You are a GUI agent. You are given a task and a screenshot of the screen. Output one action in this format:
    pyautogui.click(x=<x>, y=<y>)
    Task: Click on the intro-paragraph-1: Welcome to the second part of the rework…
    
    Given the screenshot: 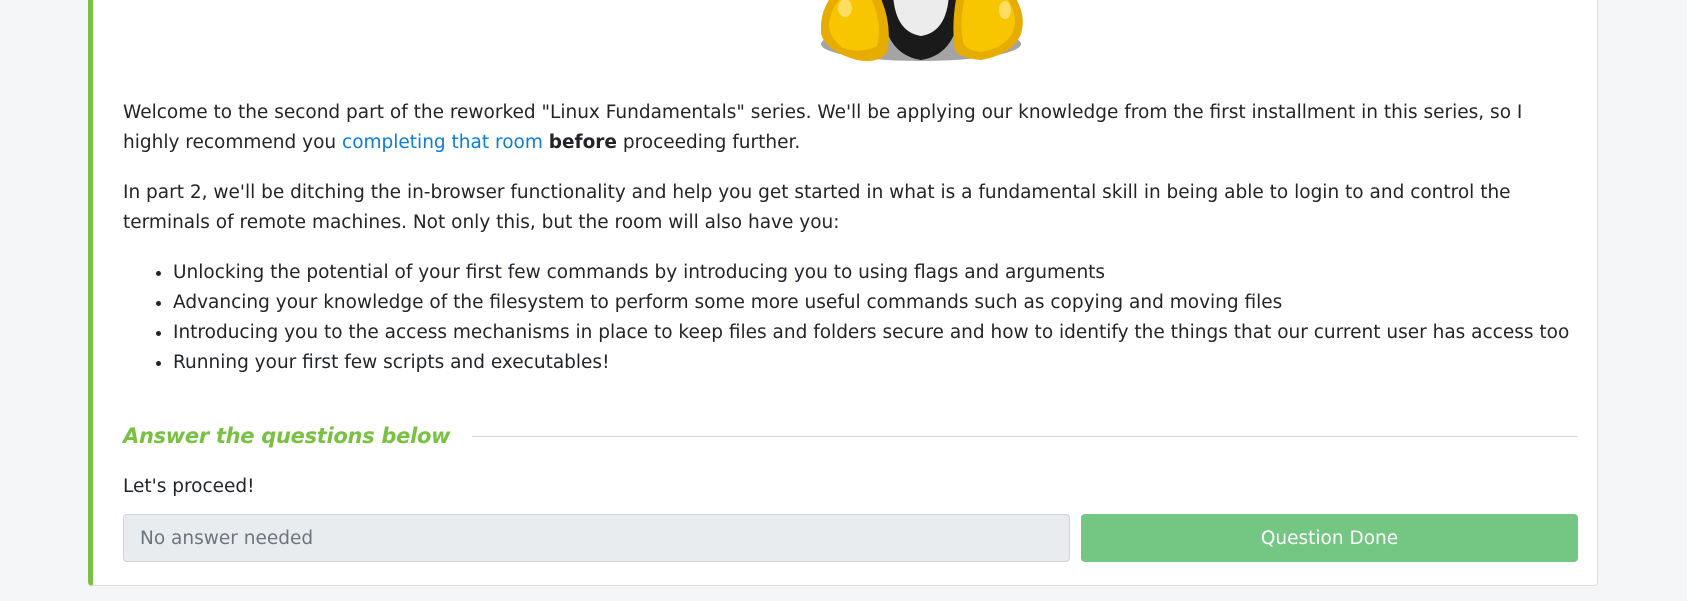 What is the action you would take?
    pyautogui.click(x=850, y=128)
    